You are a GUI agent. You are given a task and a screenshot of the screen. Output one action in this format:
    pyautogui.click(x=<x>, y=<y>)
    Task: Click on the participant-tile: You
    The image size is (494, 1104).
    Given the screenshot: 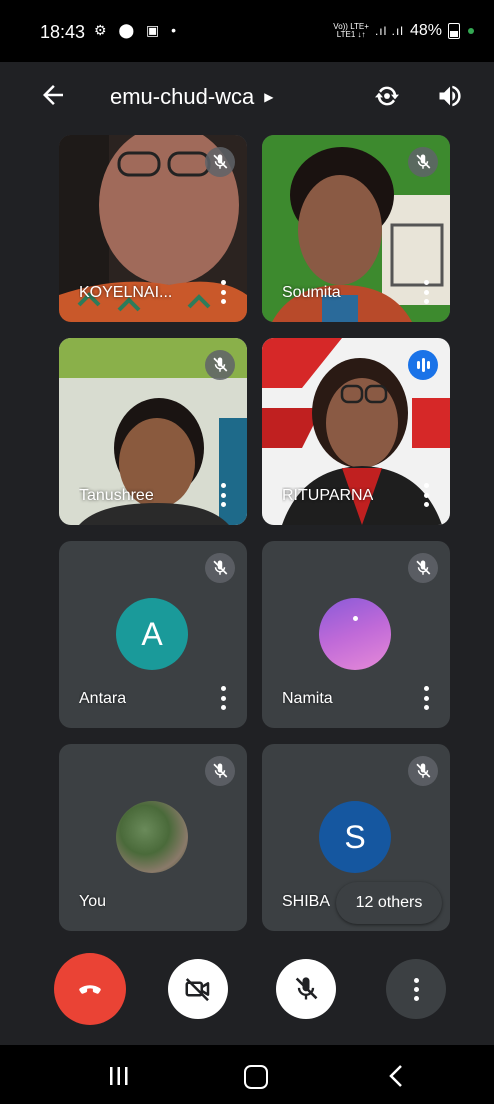 What is the action you would take?
    pyautogui.click(x=153, y=837)
    